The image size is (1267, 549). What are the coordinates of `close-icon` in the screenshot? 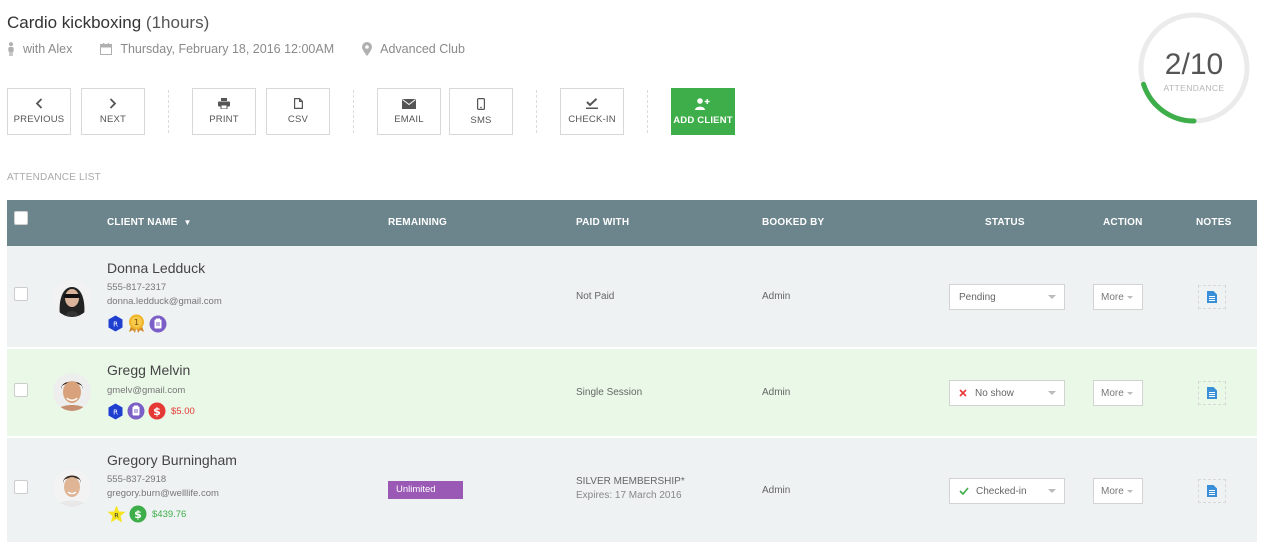 It's located at (963, 393).